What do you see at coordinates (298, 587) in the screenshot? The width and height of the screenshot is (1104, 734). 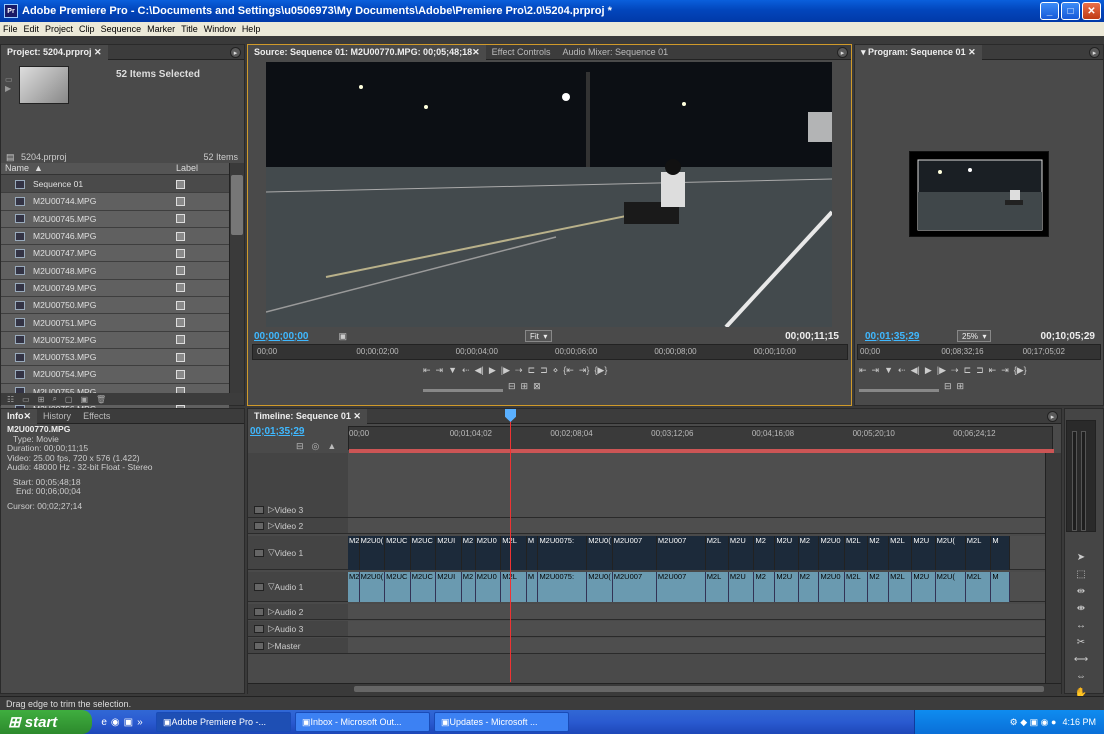 I see `track-header-audio-1: ▽ Audio 1` at bounding box center [298, 587].